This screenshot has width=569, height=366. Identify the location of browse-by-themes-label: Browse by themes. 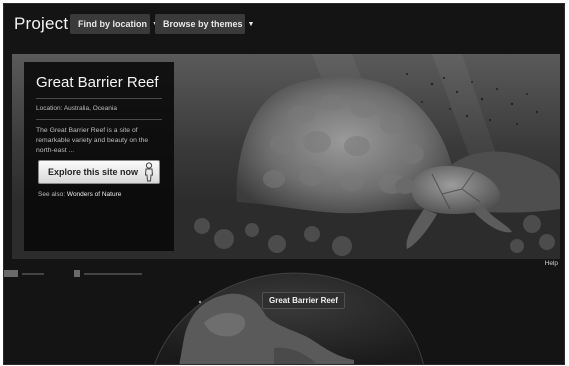
(203, 24).